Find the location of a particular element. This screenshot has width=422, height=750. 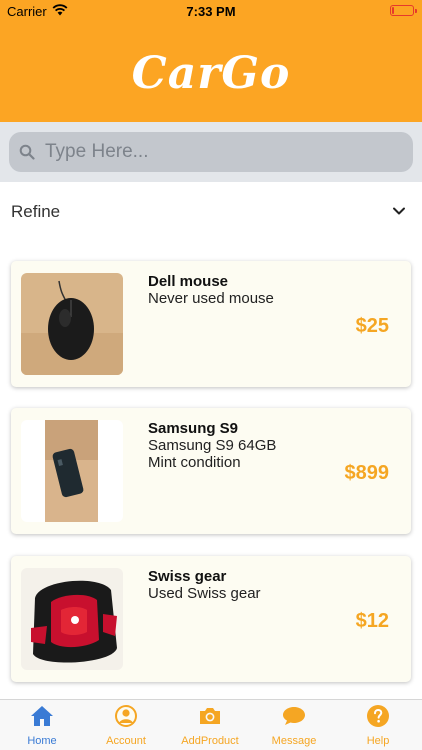

tab-label: AddProduct is located at coordinates (210, 741).